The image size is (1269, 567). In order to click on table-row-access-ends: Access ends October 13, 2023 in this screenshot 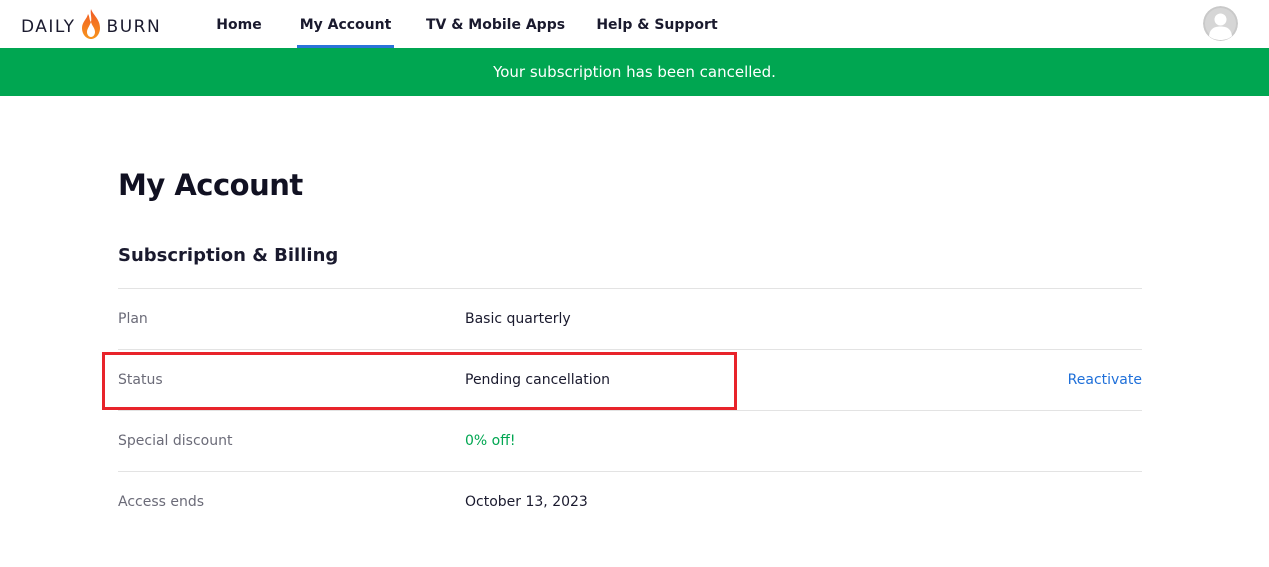, I will do `click(630, 501)`.